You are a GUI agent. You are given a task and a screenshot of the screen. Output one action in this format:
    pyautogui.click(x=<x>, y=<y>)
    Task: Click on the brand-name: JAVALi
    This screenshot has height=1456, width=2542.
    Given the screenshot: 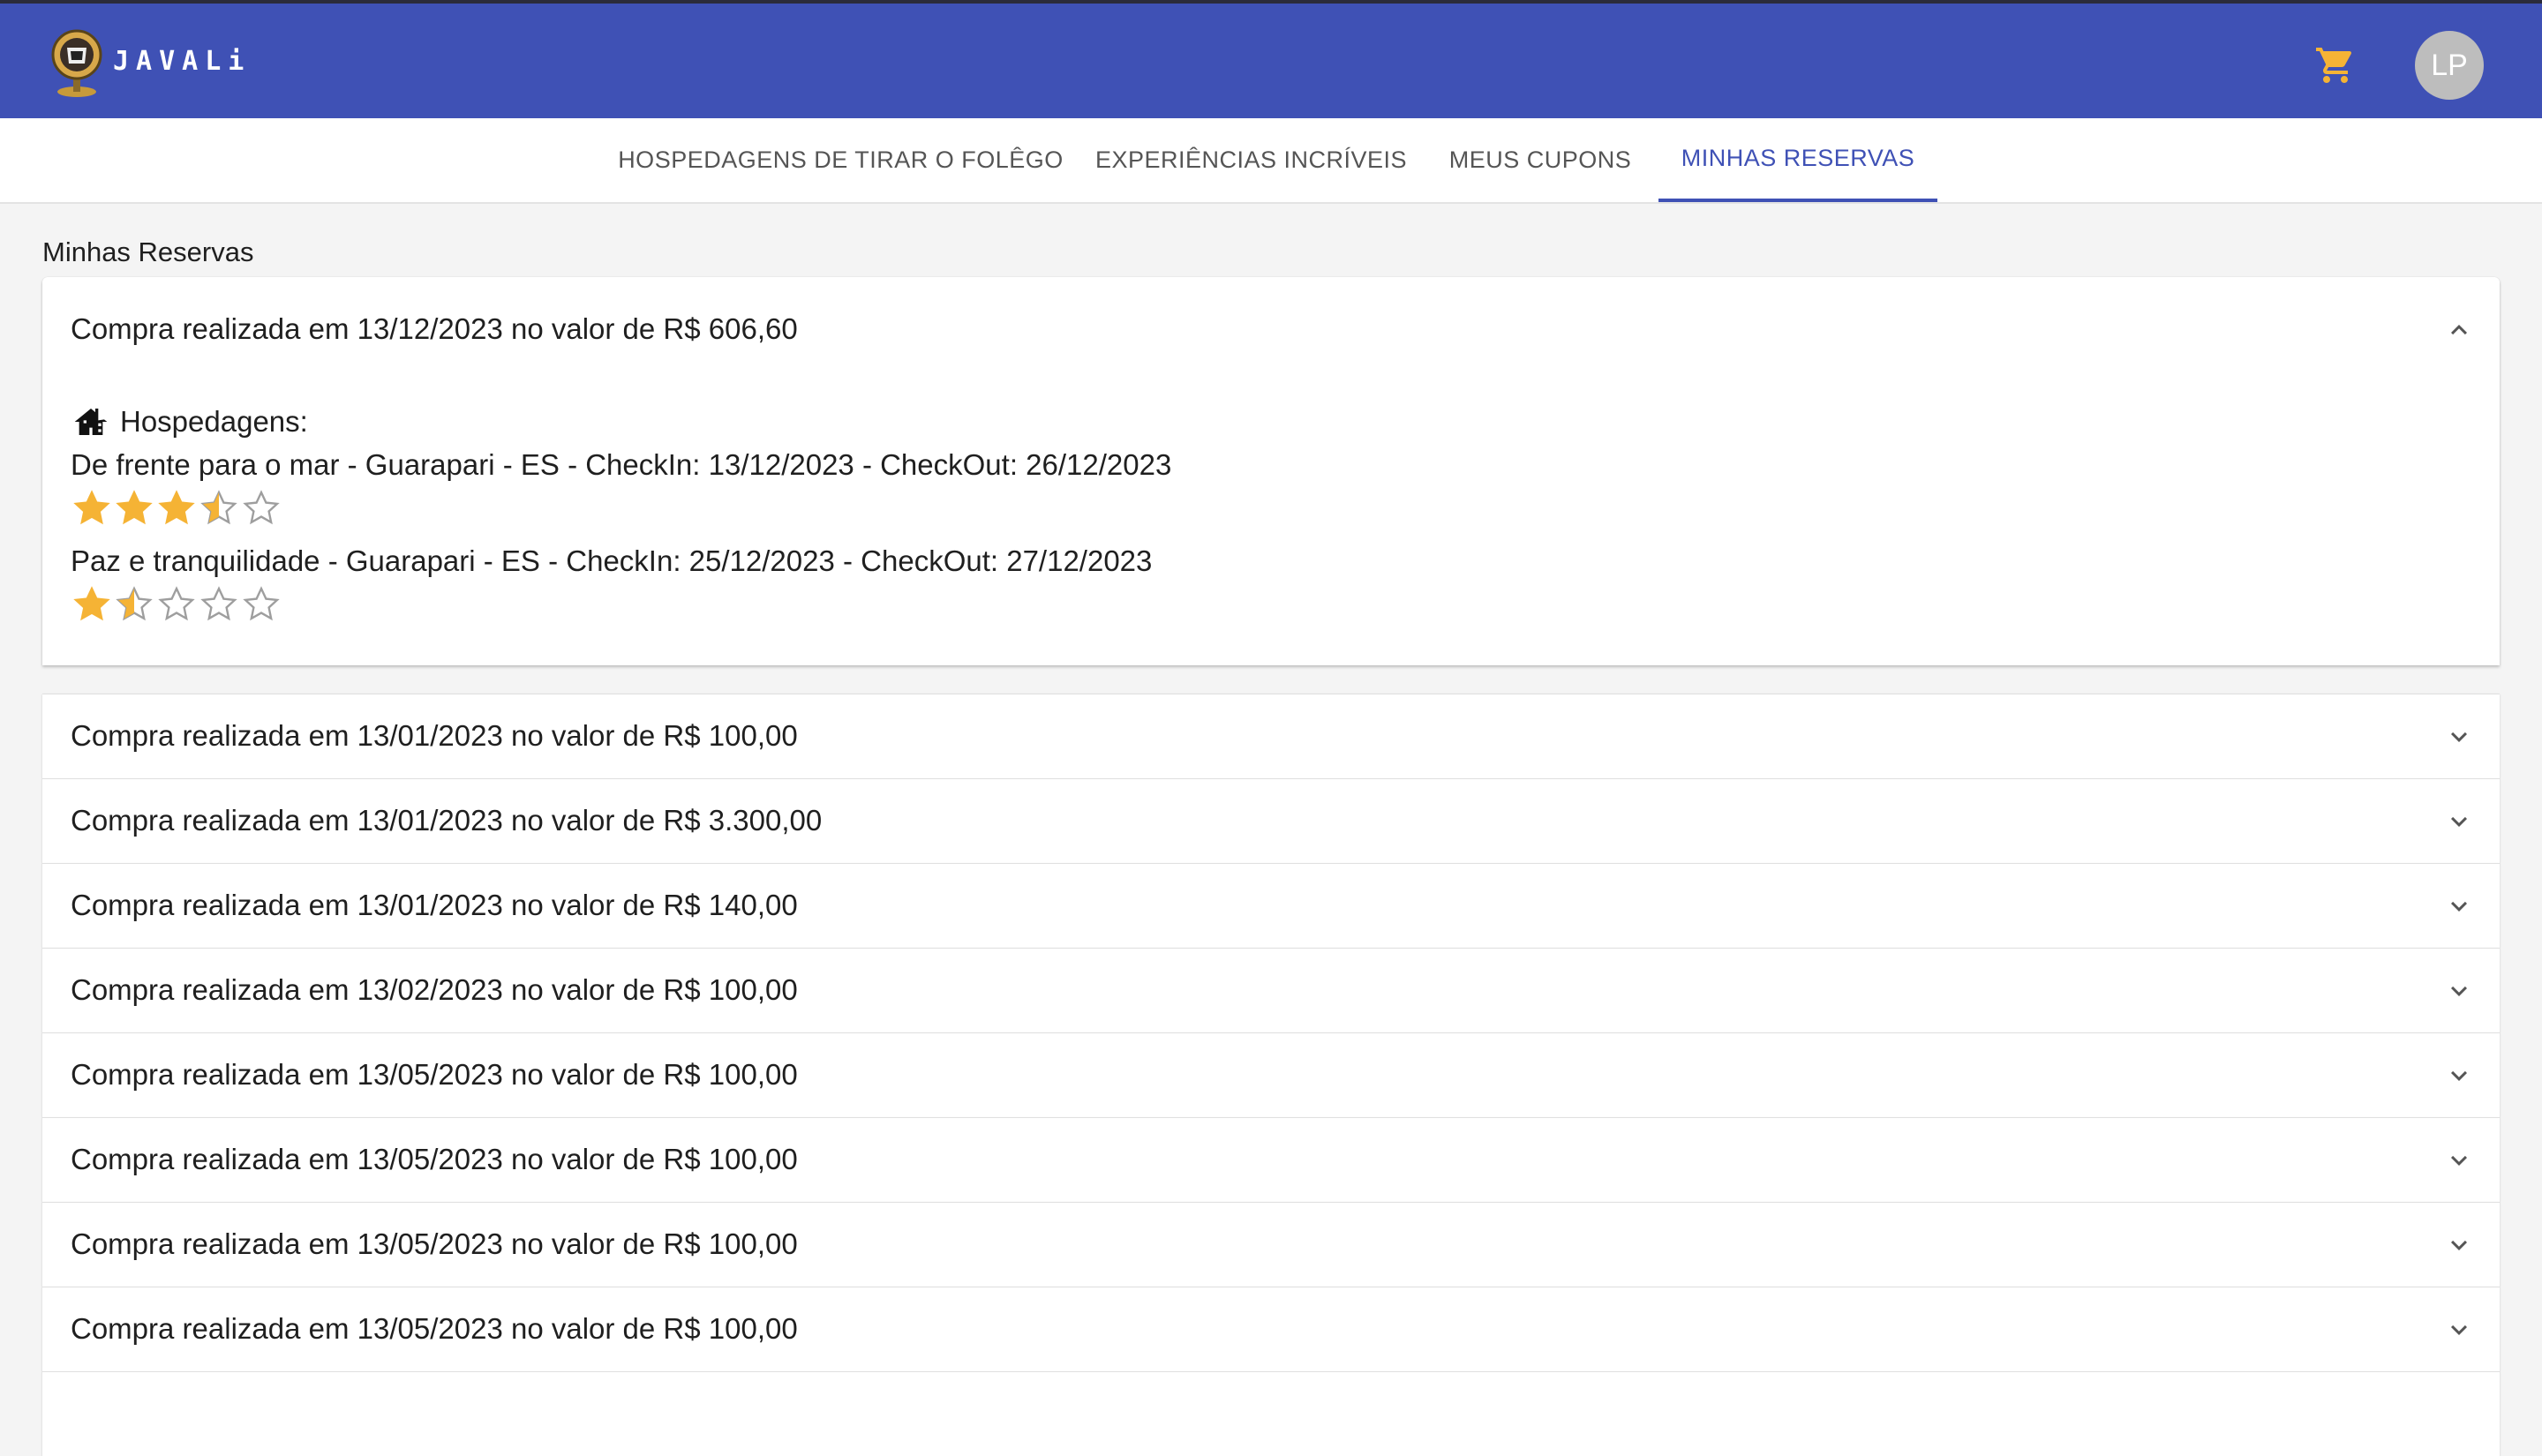 What is the action you would take?
    pyautogui.click(x=182, y=61)
    